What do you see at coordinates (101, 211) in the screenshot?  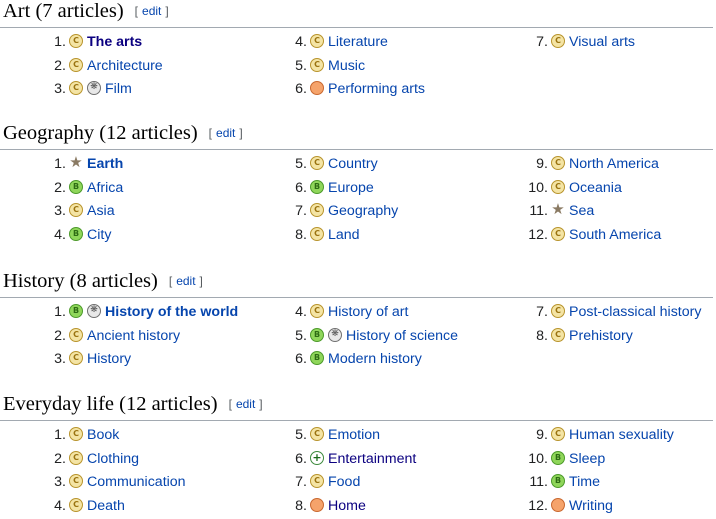 I see `article-link: Asia` at bounding box center [101, 211].